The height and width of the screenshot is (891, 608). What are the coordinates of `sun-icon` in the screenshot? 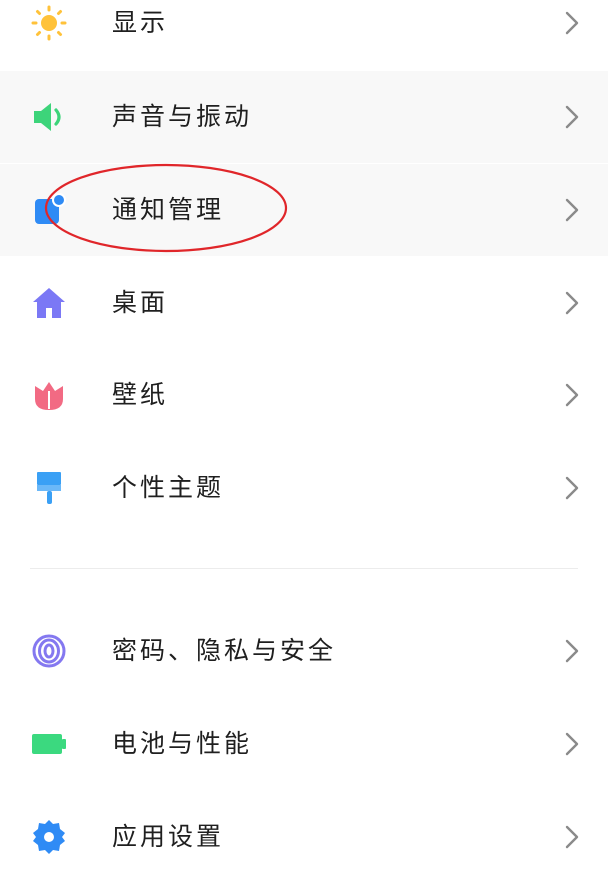 It's located at (49, 23).